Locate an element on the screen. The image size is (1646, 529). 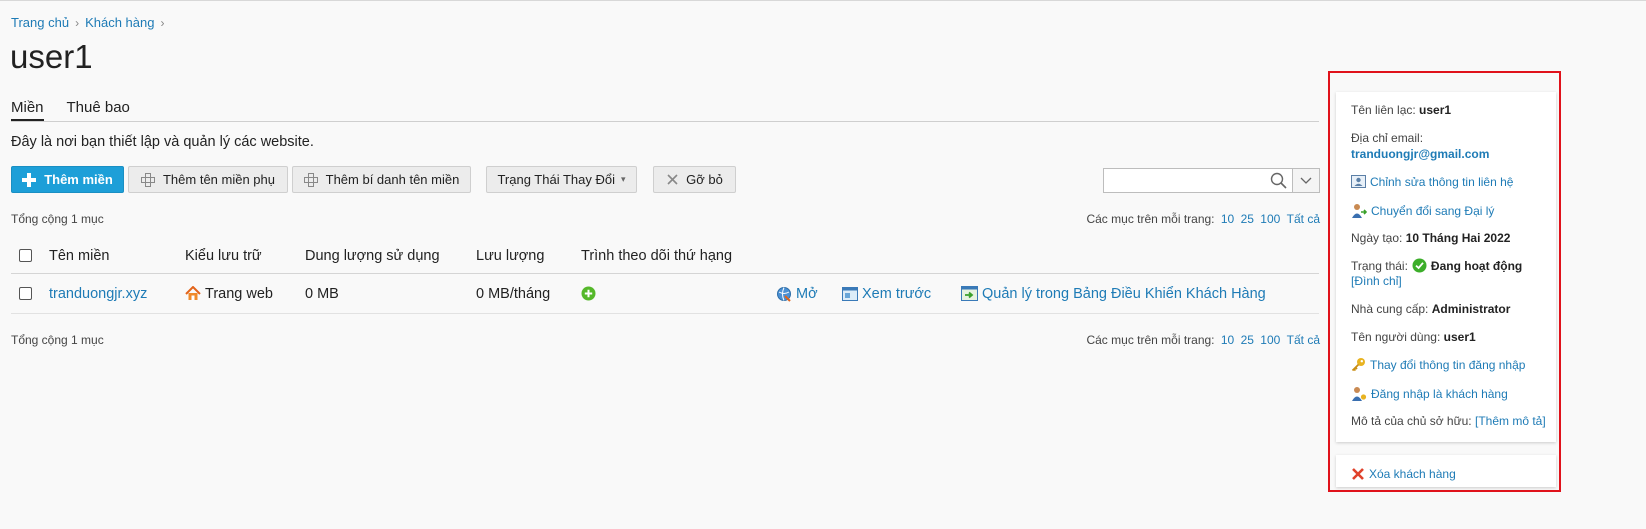
breadcrumb-customers: Khách hàng is located at coordinates (119, 22).